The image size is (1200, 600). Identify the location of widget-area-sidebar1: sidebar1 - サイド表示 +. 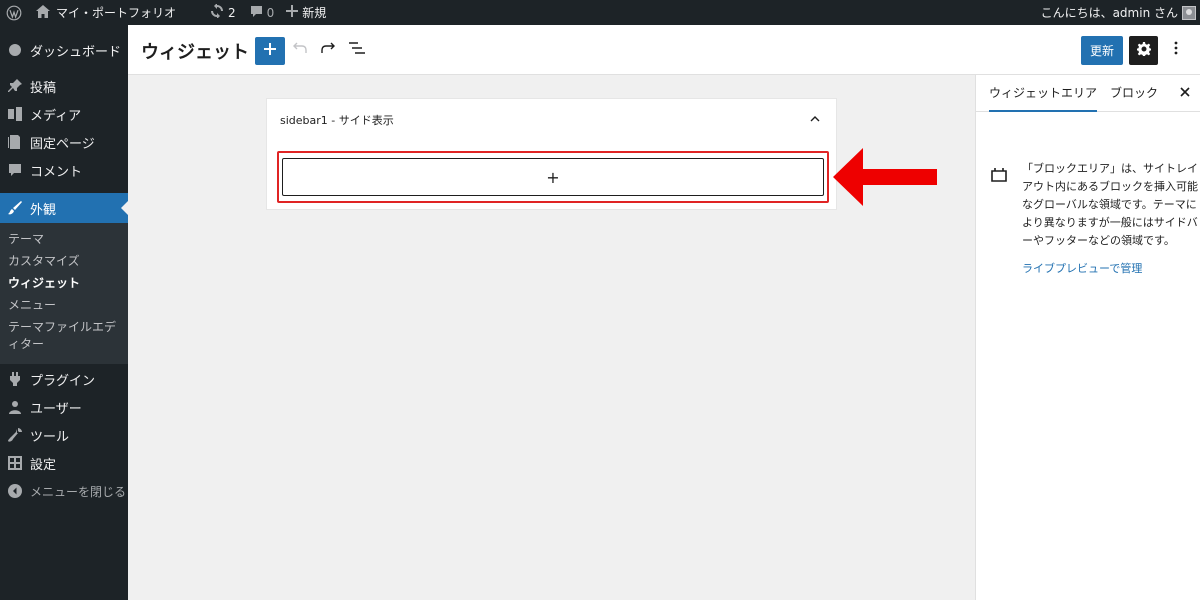
(551, 154).